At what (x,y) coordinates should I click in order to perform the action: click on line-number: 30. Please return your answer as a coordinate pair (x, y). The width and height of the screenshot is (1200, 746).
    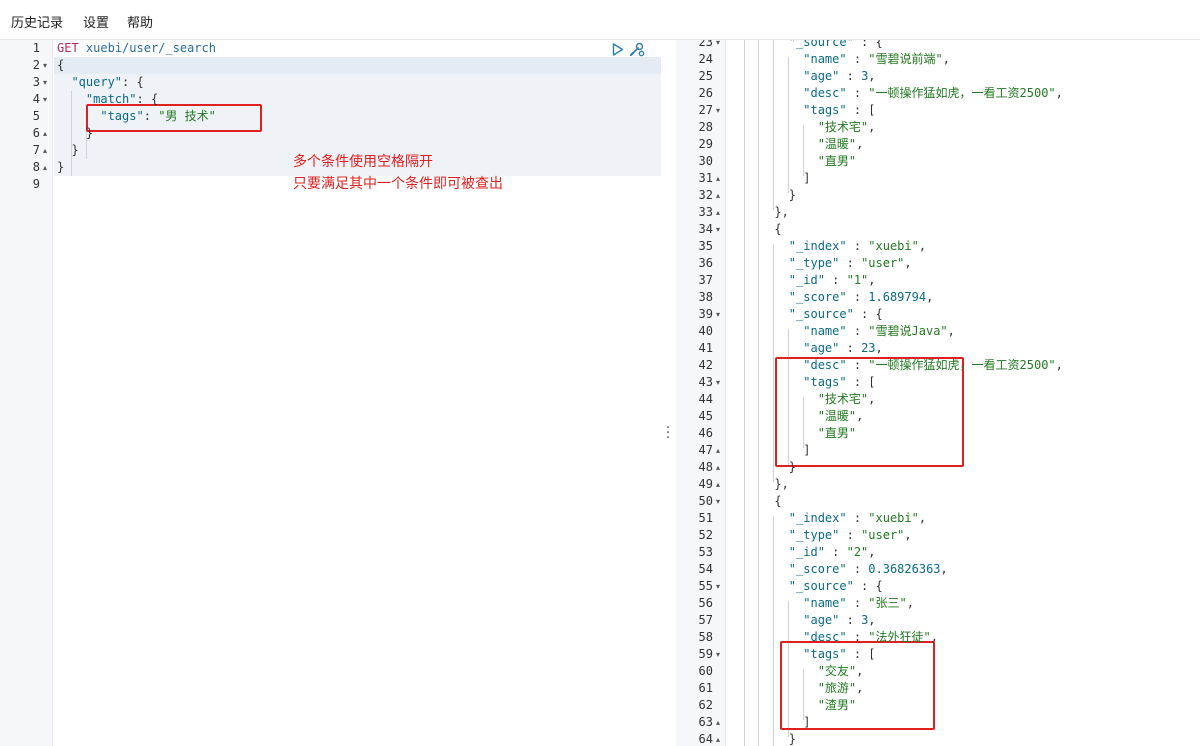
    Looking at the image, I should click on (705, 161).